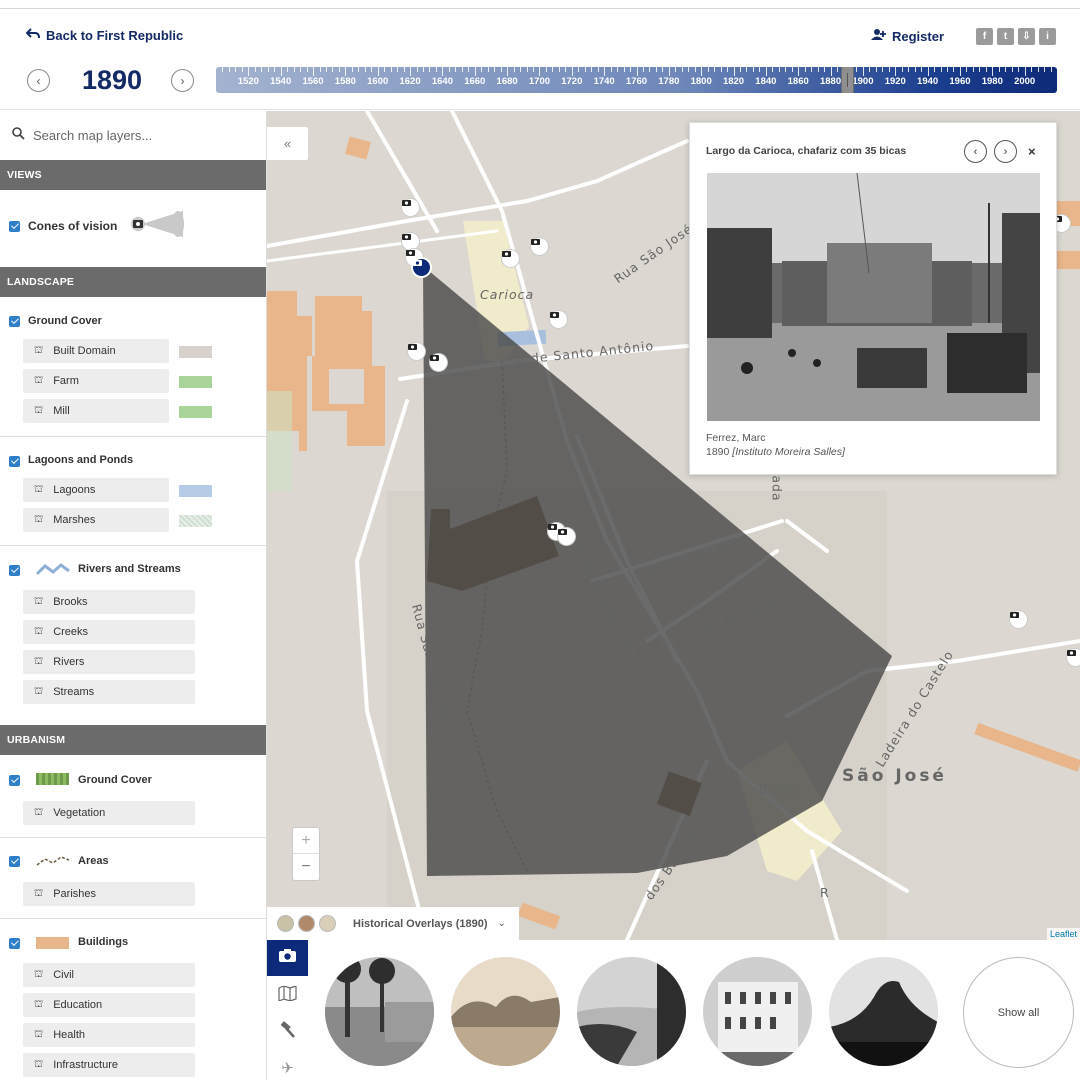 The width and height of the screenshot is (1080, 1080). What do you see at coordinates (109, 1065) in the screenshot?
I see `layer-infrastructure: ⛫ Infrastructure` at bounding box center [109, 1065].